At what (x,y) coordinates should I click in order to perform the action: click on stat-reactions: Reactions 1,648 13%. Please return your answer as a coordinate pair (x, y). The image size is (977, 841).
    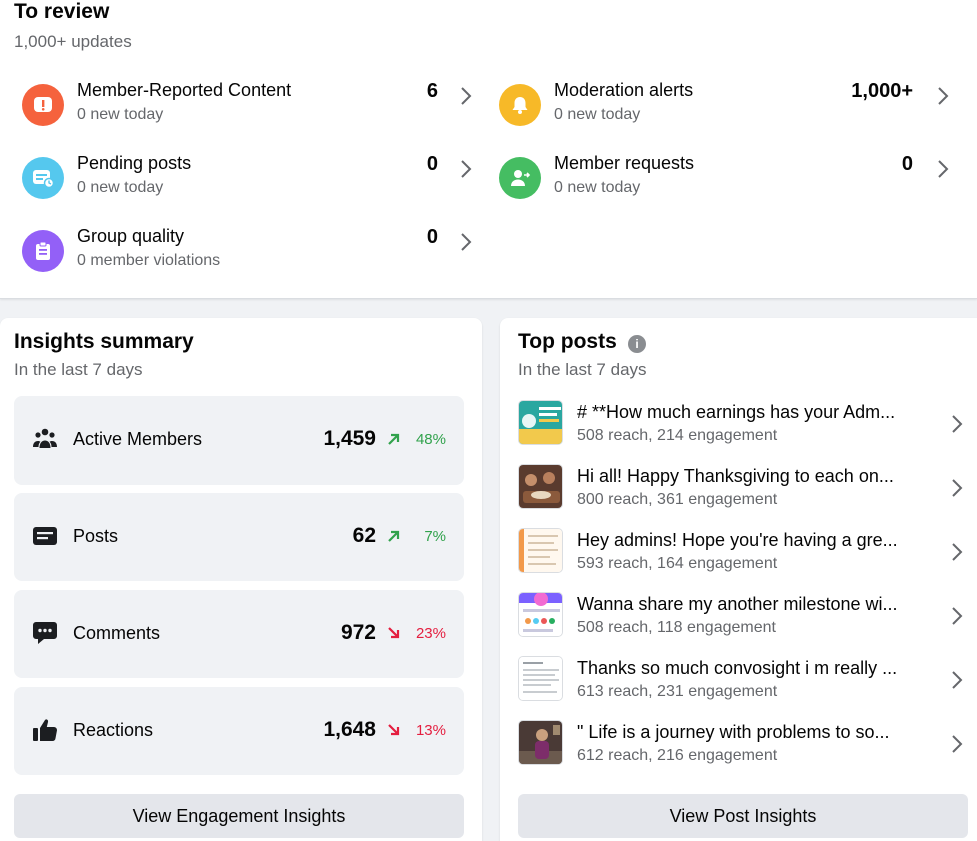
    Looking at the image, I should click on (239, 731).